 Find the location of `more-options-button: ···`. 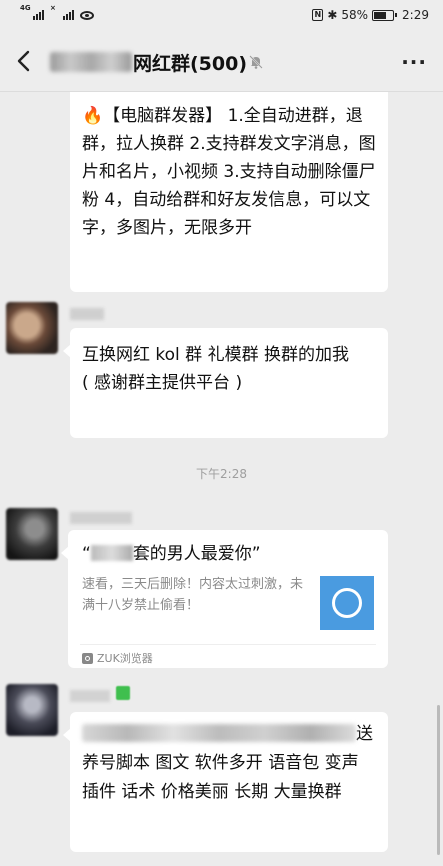

more-options-button: ··· is located at coordinates (414, 62).